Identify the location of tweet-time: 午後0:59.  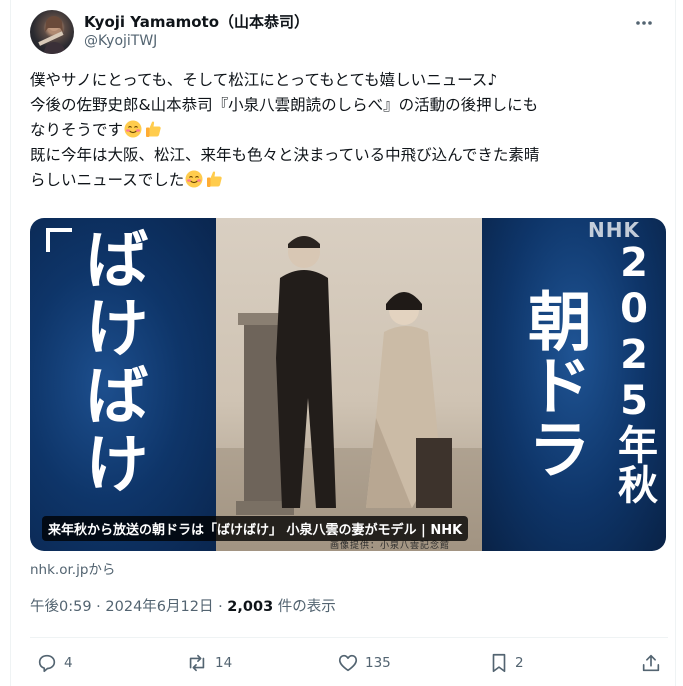
(61, 607).